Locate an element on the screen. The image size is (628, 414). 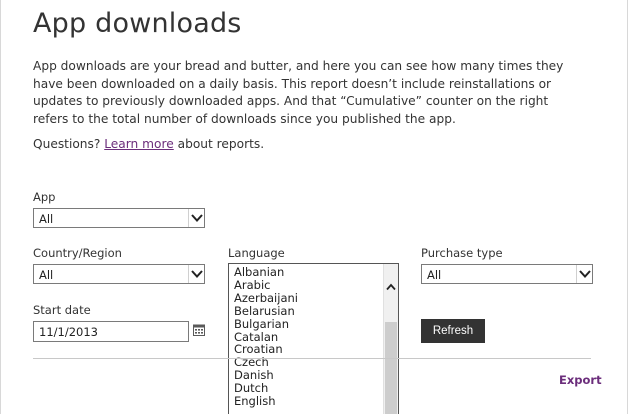
learn-more-link: Learn more is located at coordinates (139, 144).